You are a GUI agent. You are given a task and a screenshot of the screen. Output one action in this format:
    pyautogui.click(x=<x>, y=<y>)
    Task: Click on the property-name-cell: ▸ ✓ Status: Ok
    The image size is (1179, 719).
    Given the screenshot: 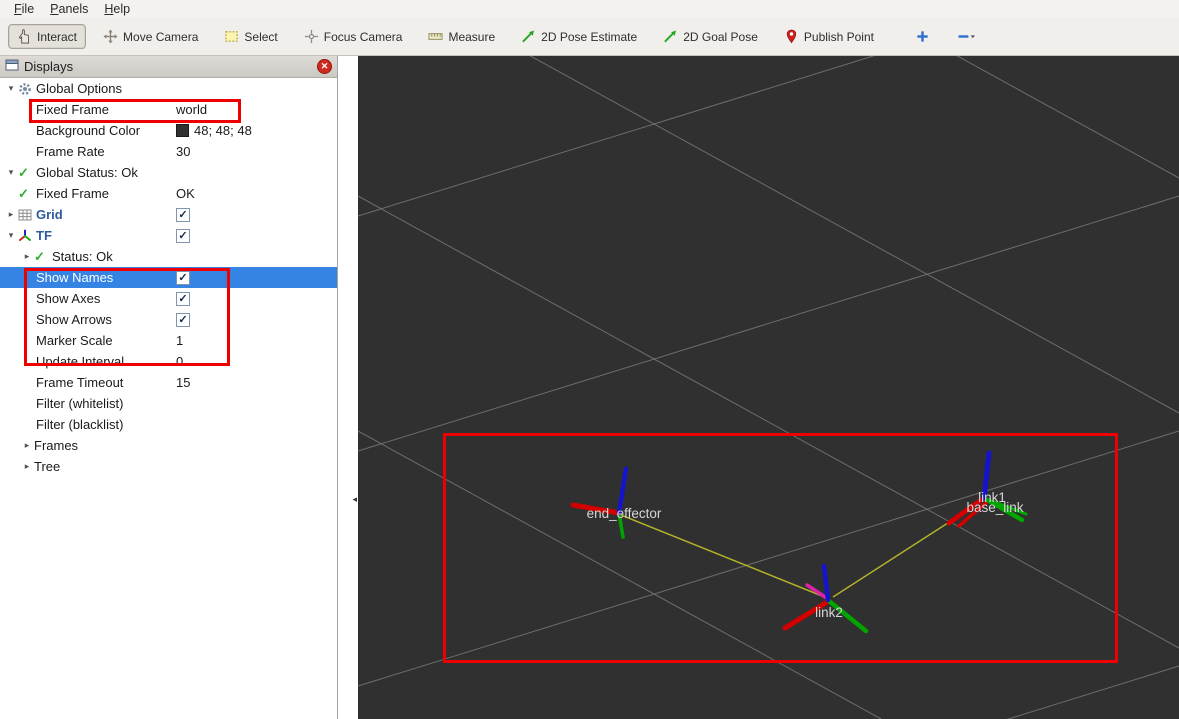 What is the action you would take?
    pyautogui.click(x=98, y=257)
    